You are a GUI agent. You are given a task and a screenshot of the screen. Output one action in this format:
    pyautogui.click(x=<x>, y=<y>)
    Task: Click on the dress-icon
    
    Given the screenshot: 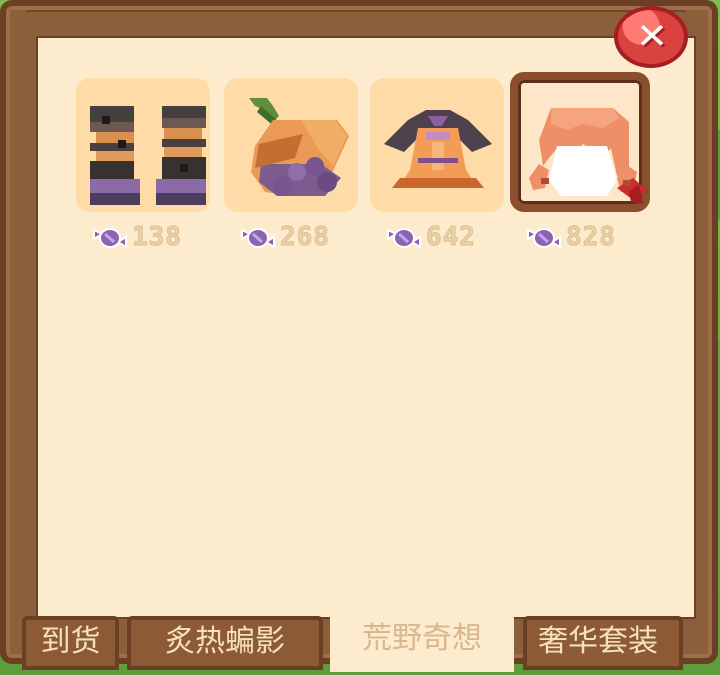 What is the action you would take?
    pyautogui.click(x=438, y=149)
    